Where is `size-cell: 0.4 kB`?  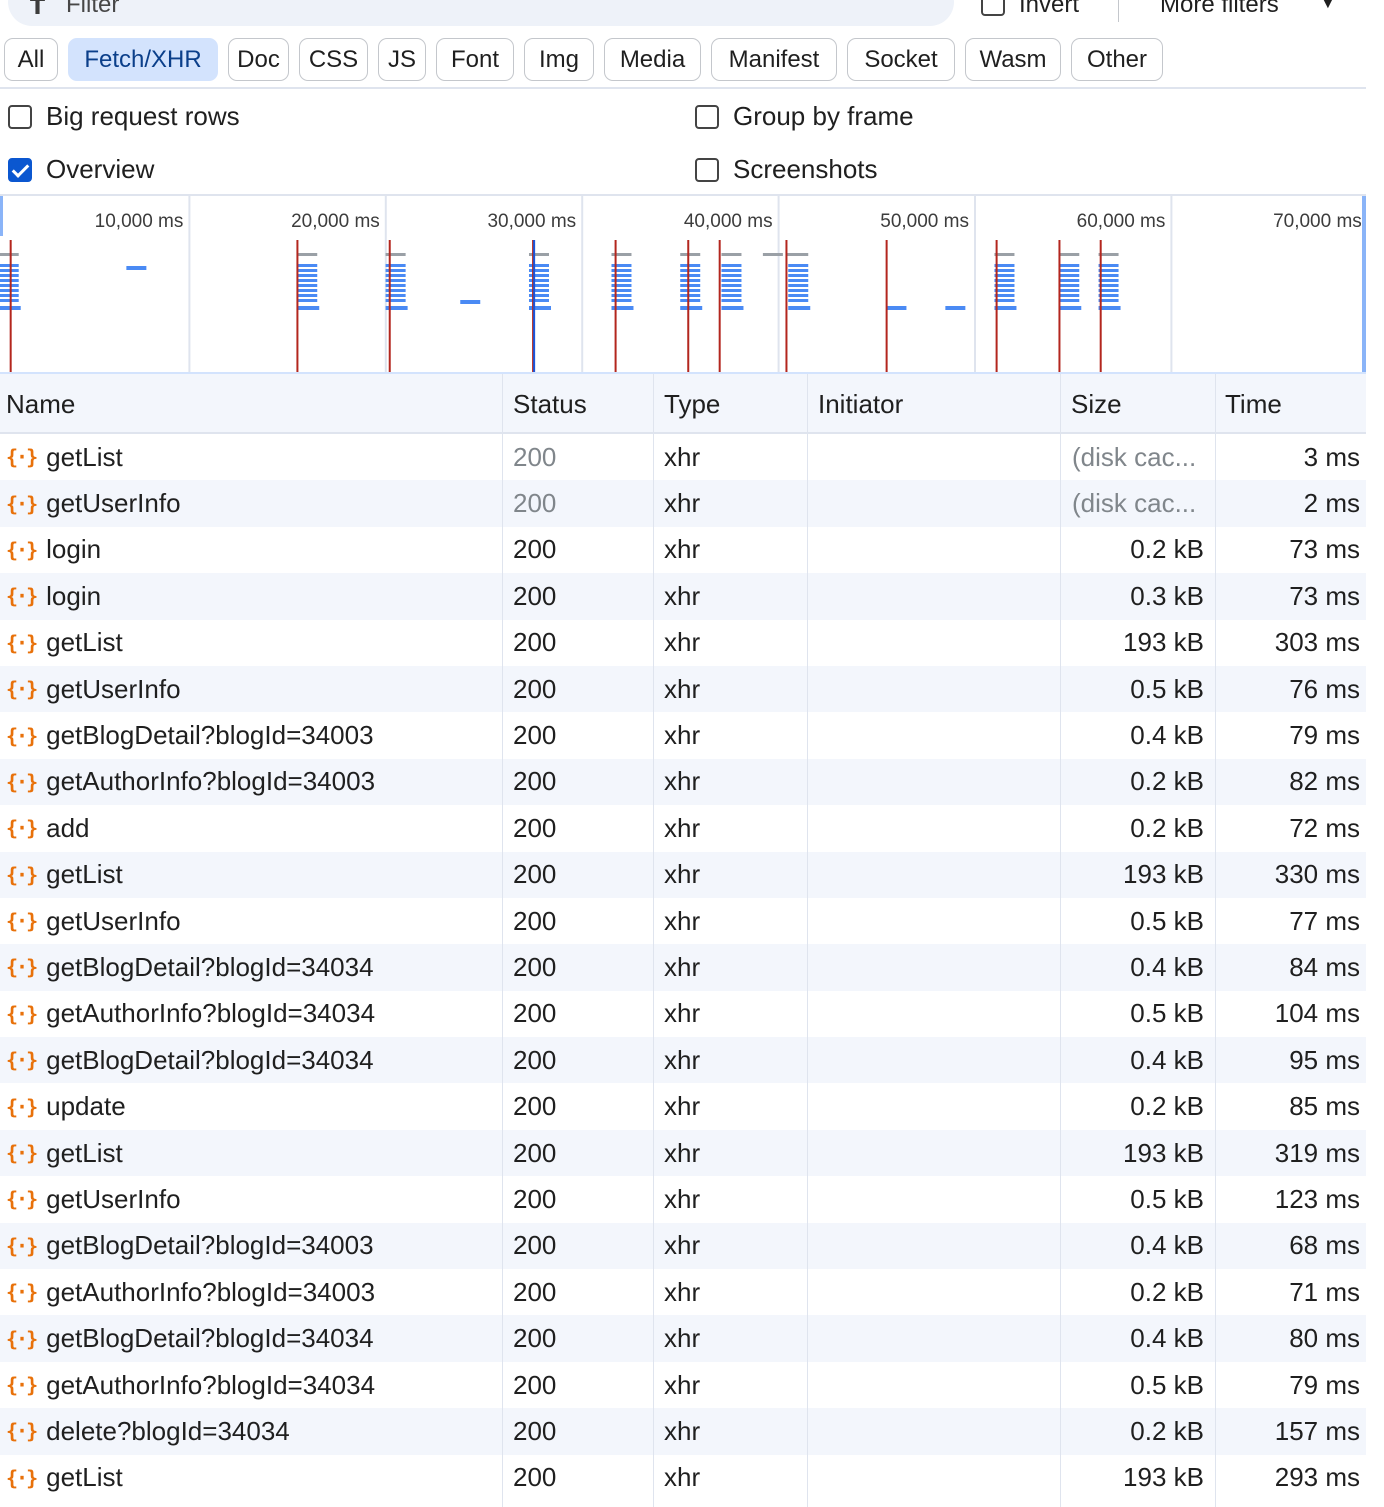 size-cell: 0.4 kB is located at coordinates (1167, 966).